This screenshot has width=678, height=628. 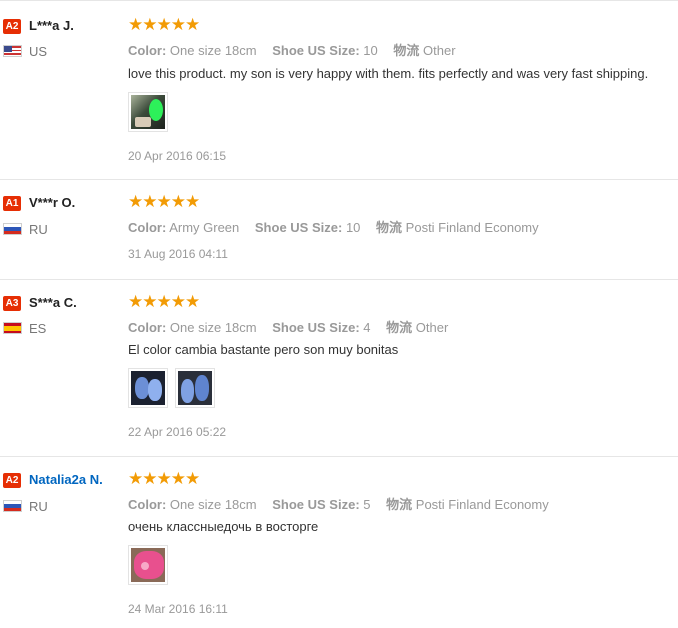 What do you see at coordinates (178, 609) in the screenshot?
I see `review-date: 24 Mar 2016 16:11` at bounding box center [178, 609].